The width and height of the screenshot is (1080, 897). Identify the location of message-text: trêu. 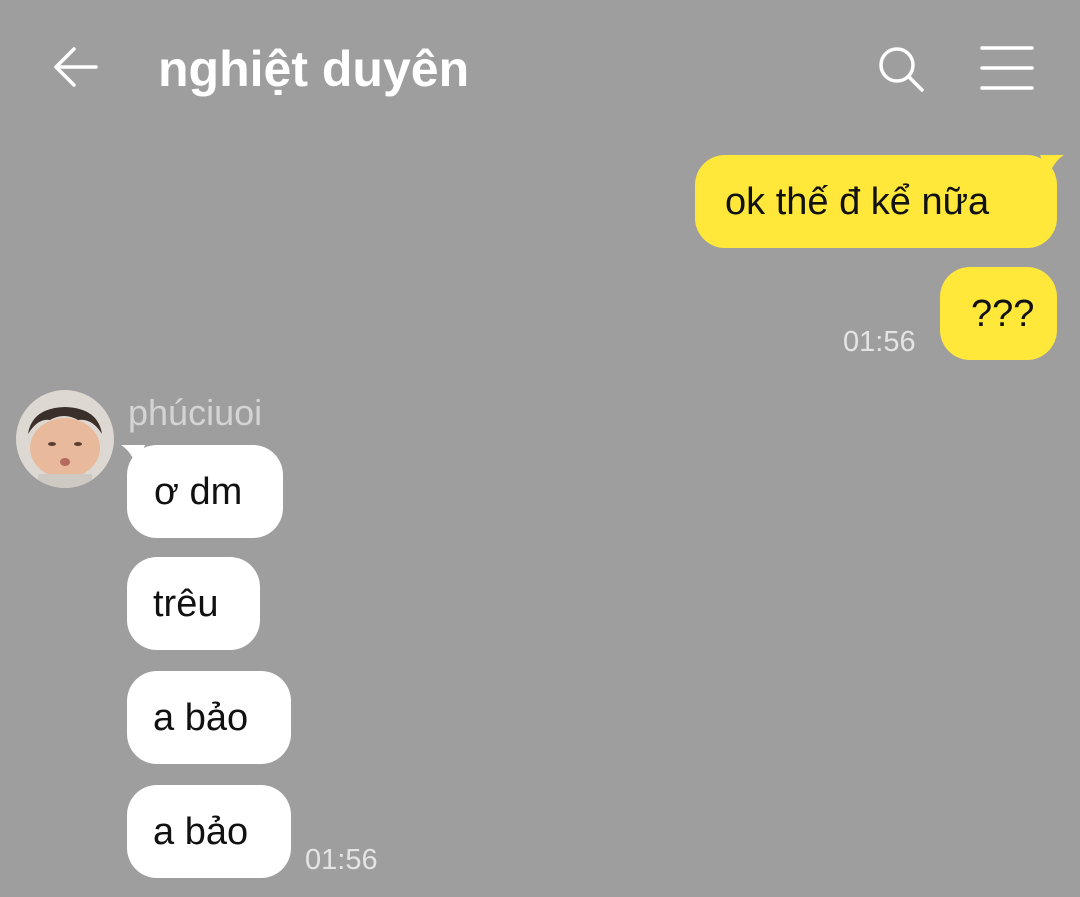
(186, 604).